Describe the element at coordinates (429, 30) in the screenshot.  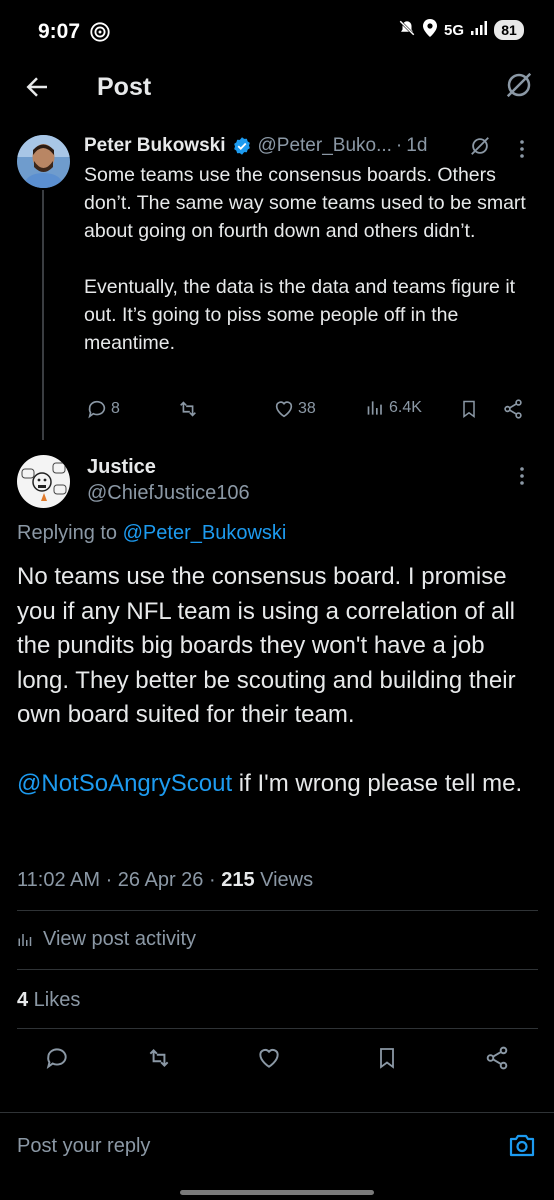
I see `location-icon` at that location.